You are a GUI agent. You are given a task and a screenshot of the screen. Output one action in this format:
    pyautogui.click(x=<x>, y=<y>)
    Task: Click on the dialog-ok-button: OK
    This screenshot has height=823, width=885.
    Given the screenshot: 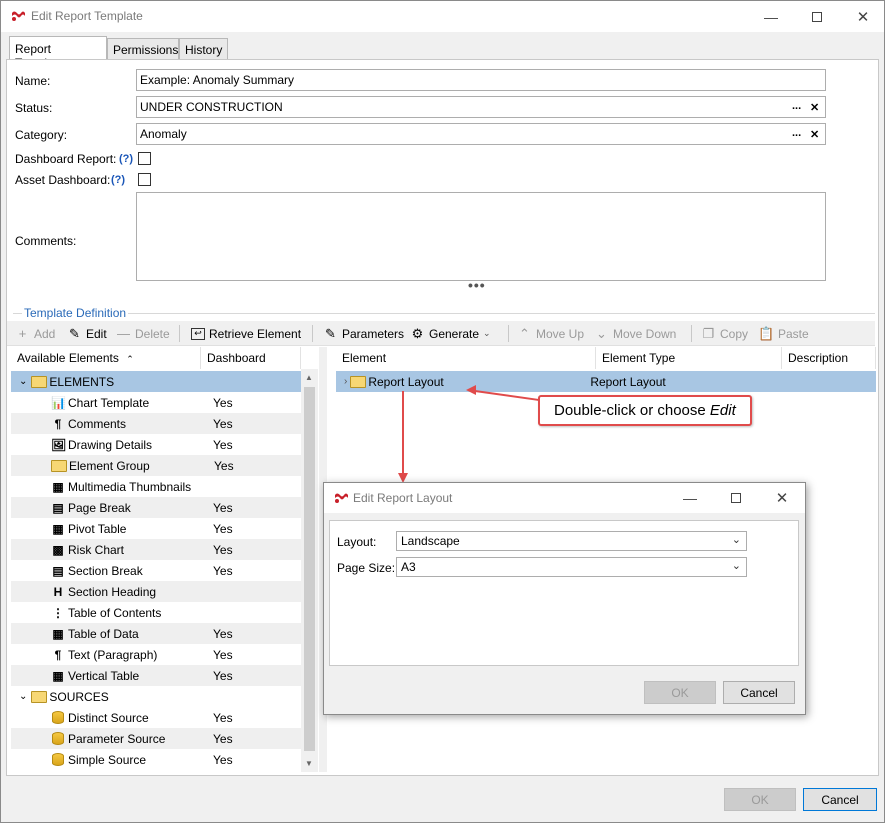 What is the action you would take?
    pyautogui.click(x=680, y=692)
    